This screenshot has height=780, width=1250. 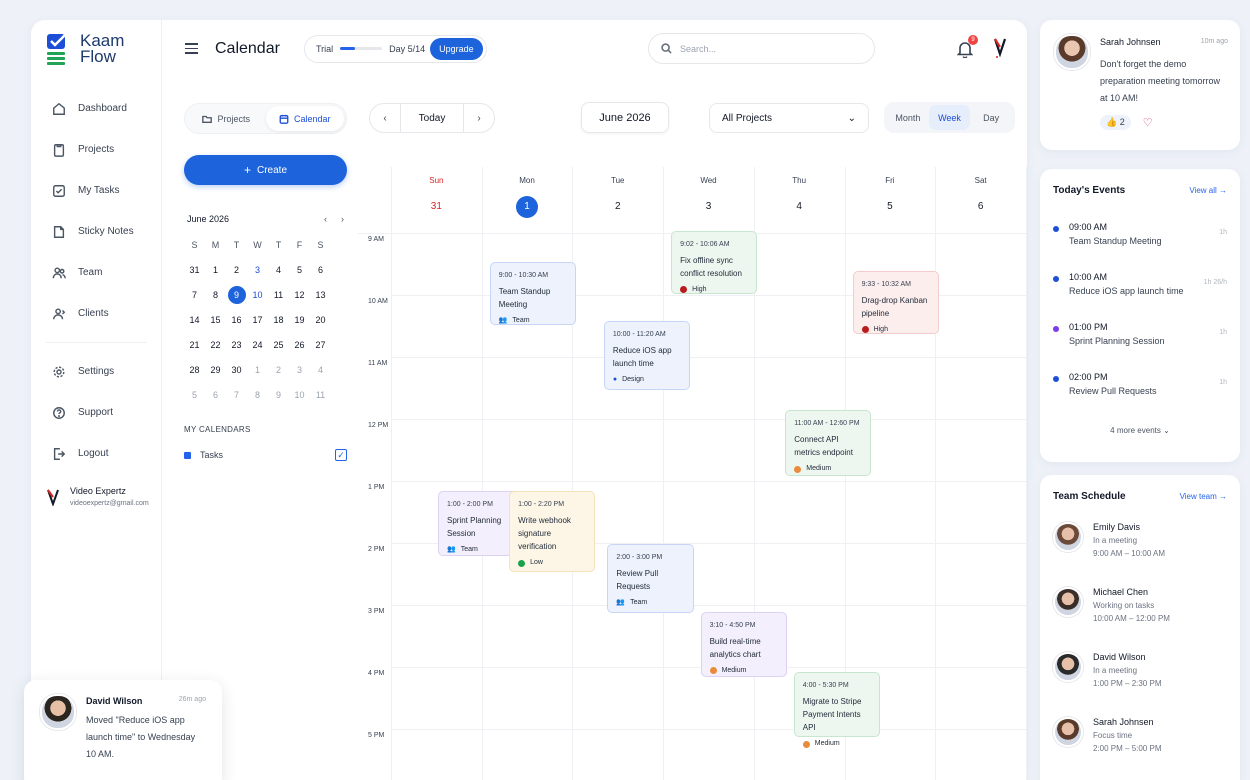 I want to click on calendar-event: 9:00 - 10:30 AM Team Standup Meeting 👥 Team, so click(x=532, y=293).